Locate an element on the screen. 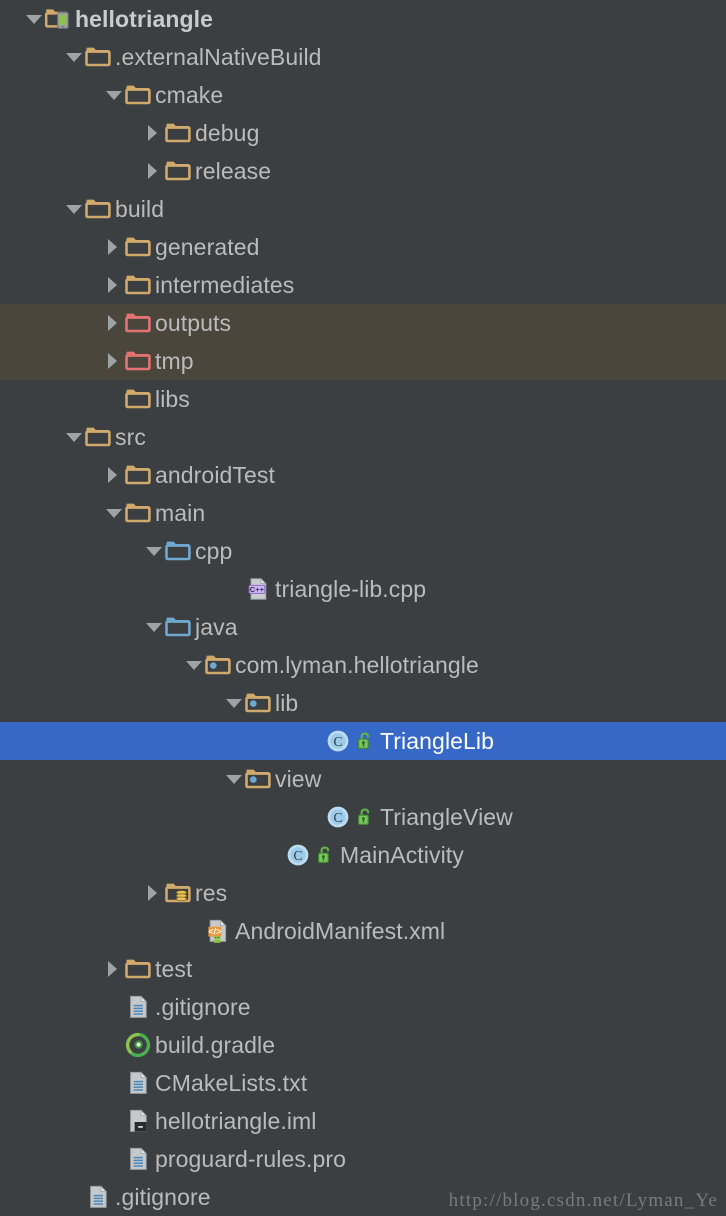  tree-row: outputs is located at coordinates (363, 323).